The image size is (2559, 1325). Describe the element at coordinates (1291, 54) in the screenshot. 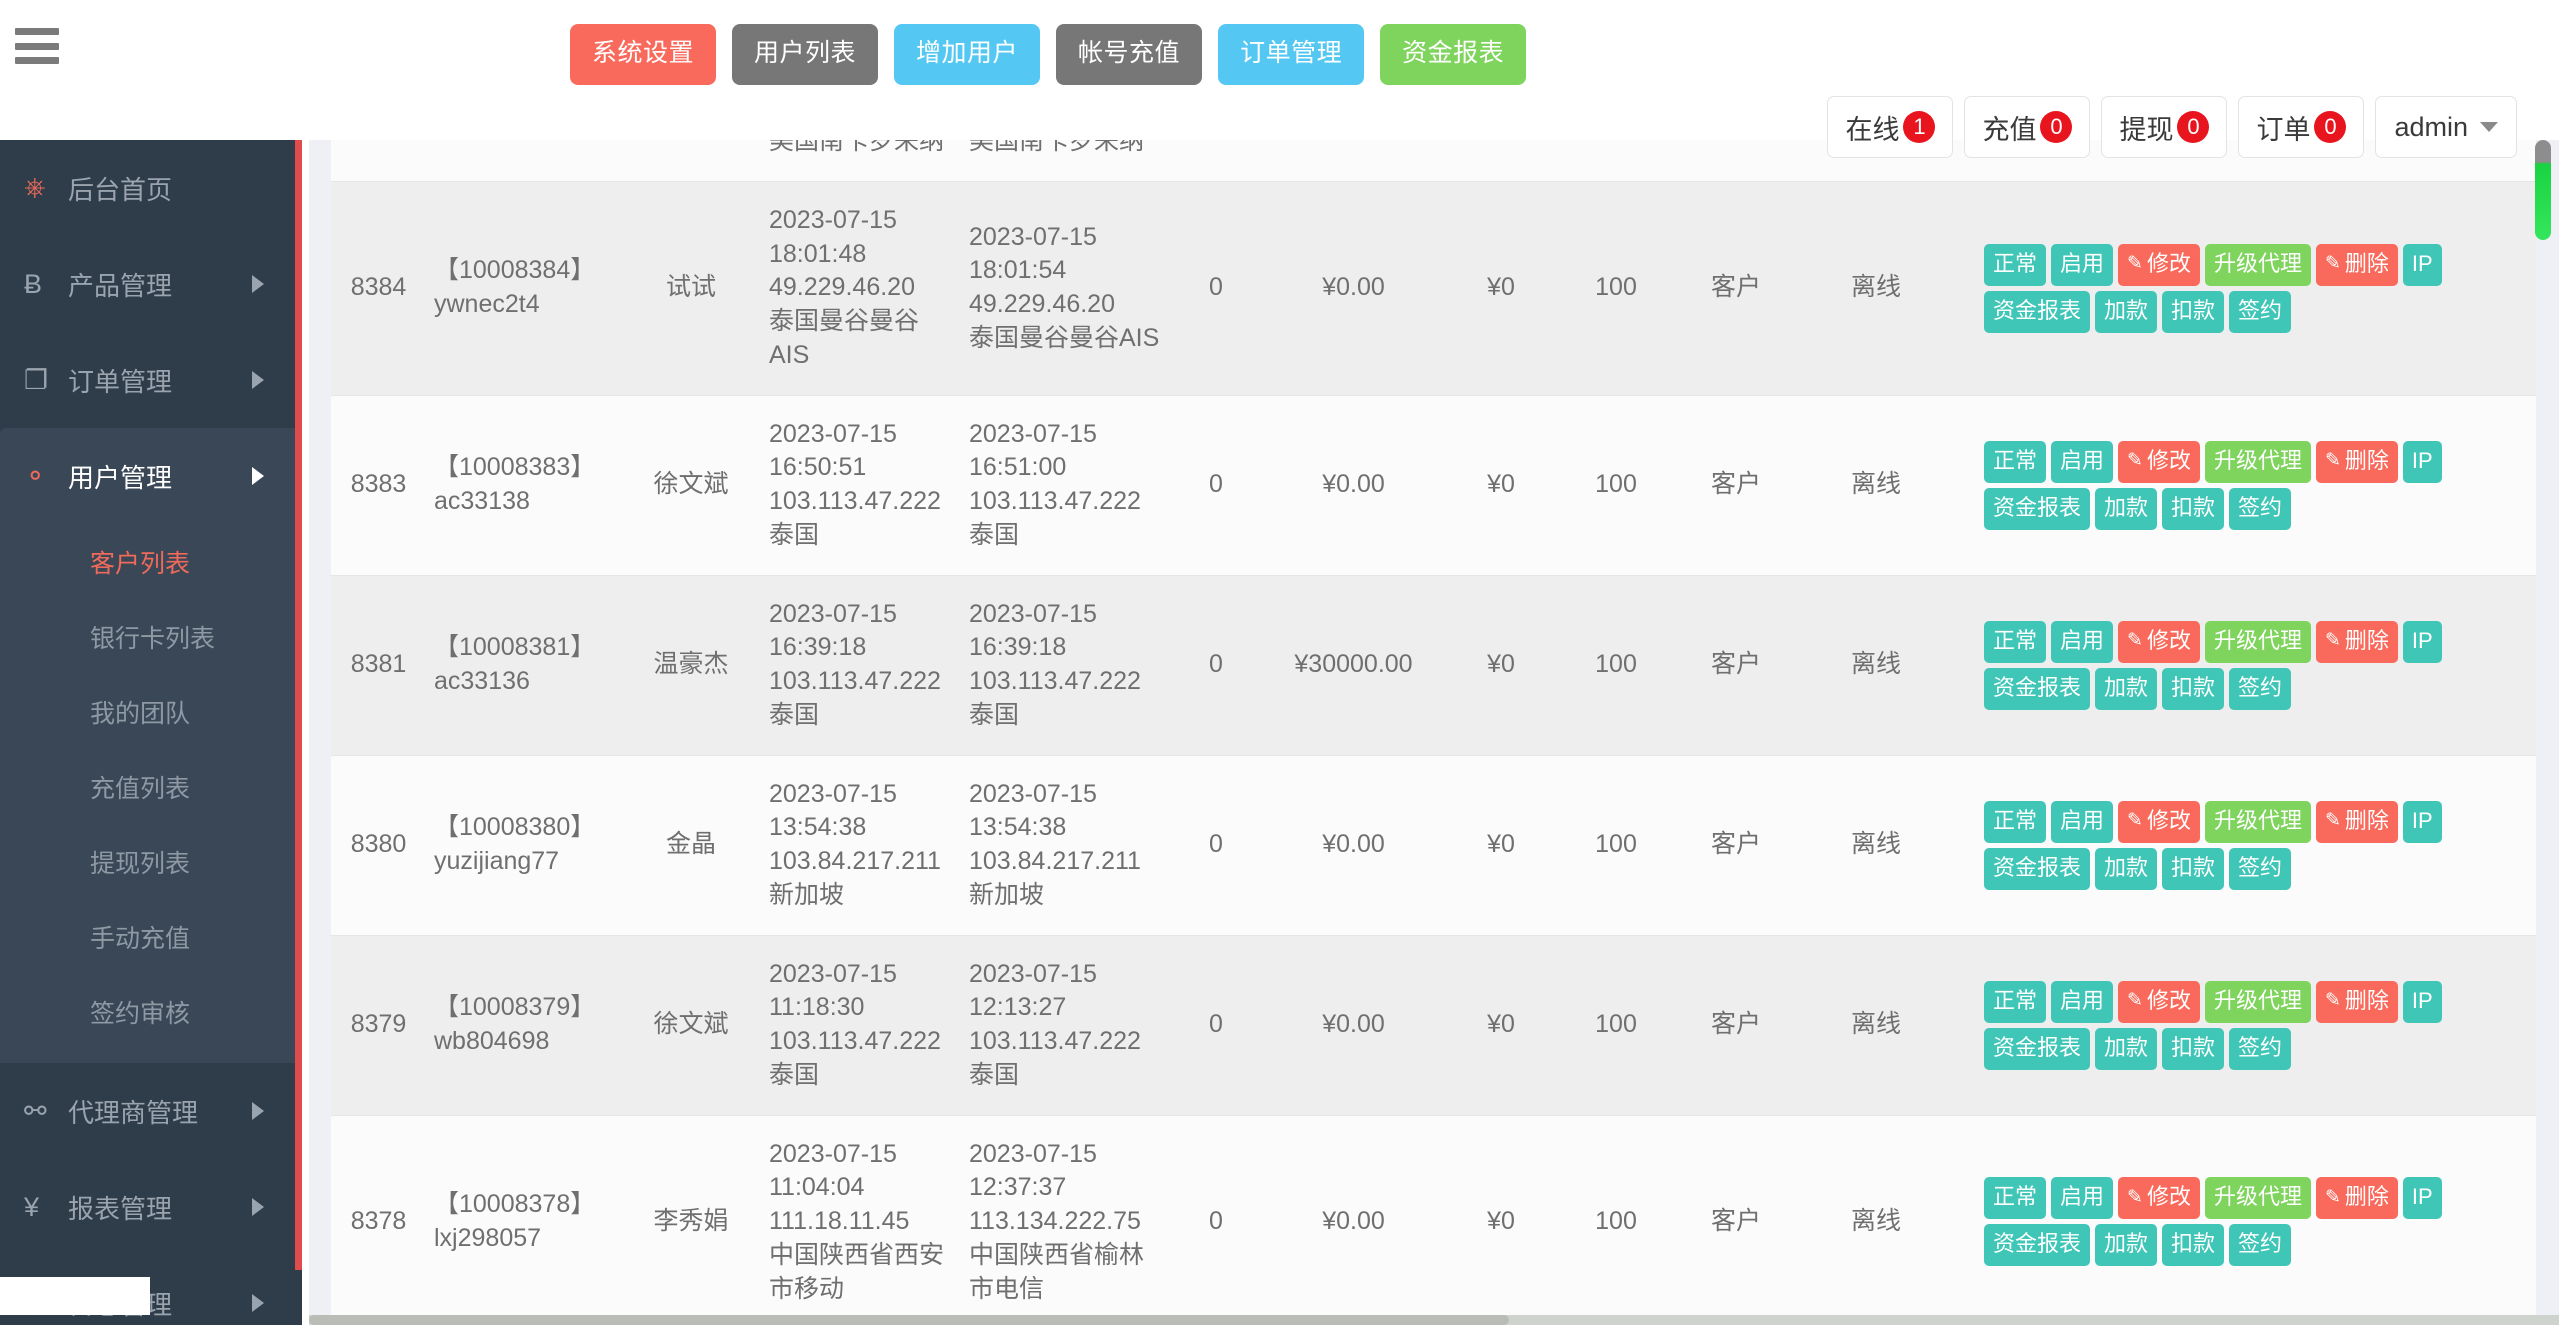

I see `nav-button-5: 订单管理` at that location.